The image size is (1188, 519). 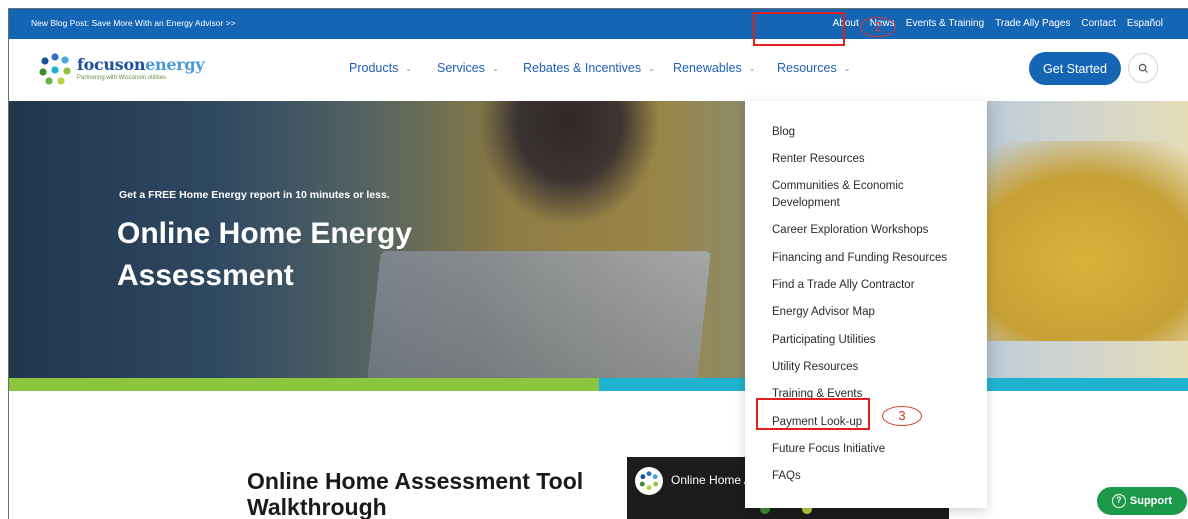 I want to click on nav-label: Services, so click(x=461, y=68).